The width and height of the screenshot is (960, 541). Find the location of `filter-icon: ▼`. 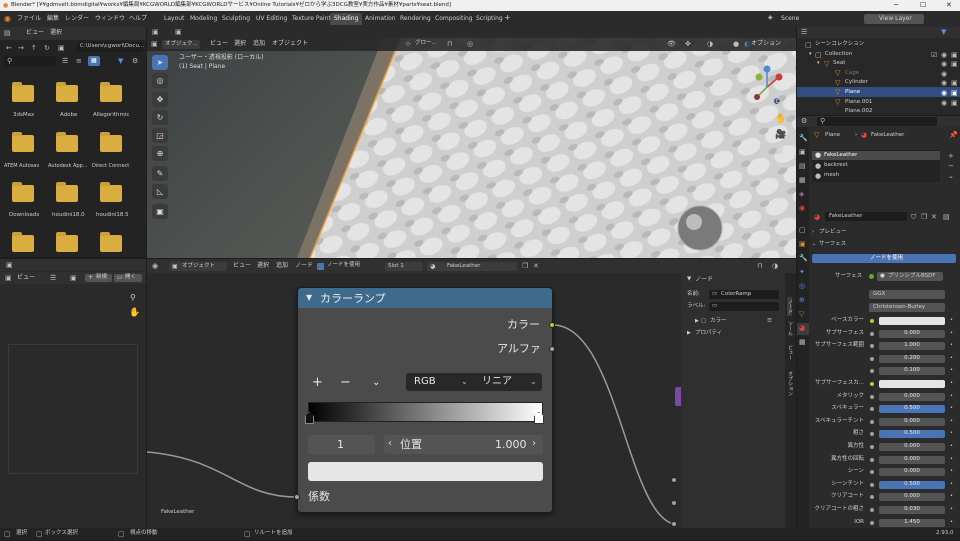

filter-icon: ▼ is located at coordinates (120, 61).